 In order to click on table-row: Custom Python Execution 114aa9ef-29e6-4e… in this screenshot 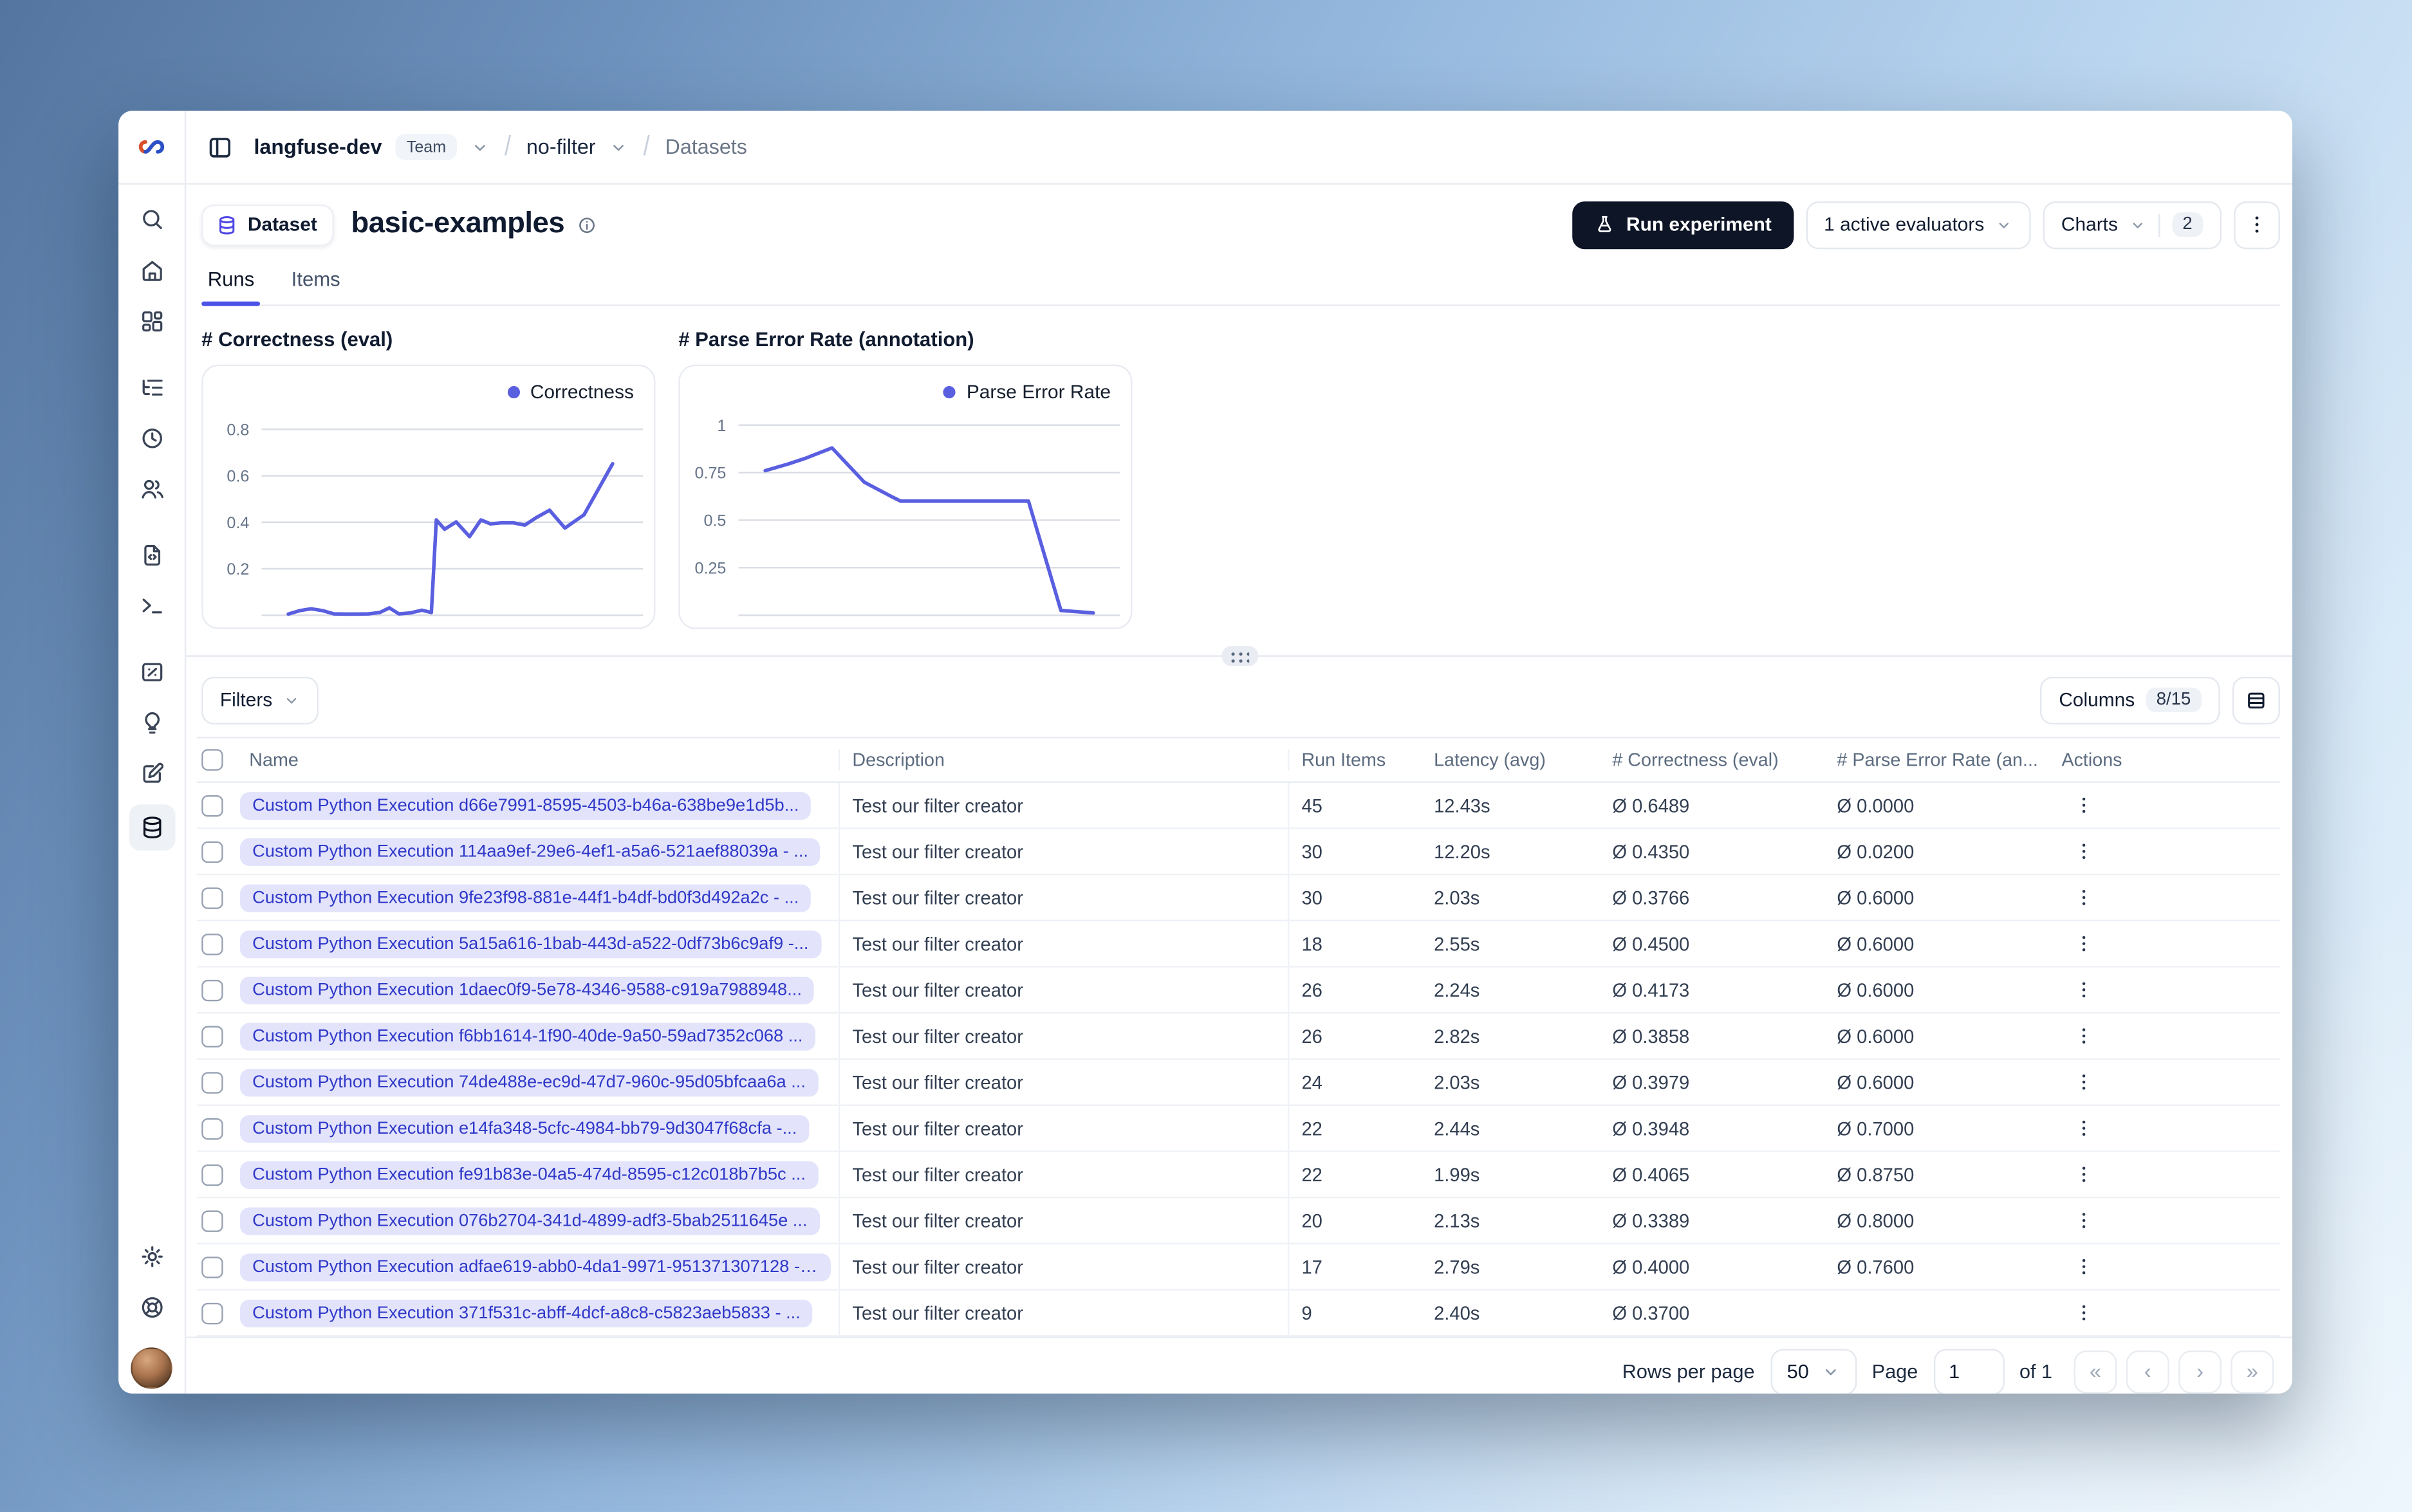, I will do `click(1238, 852)`.